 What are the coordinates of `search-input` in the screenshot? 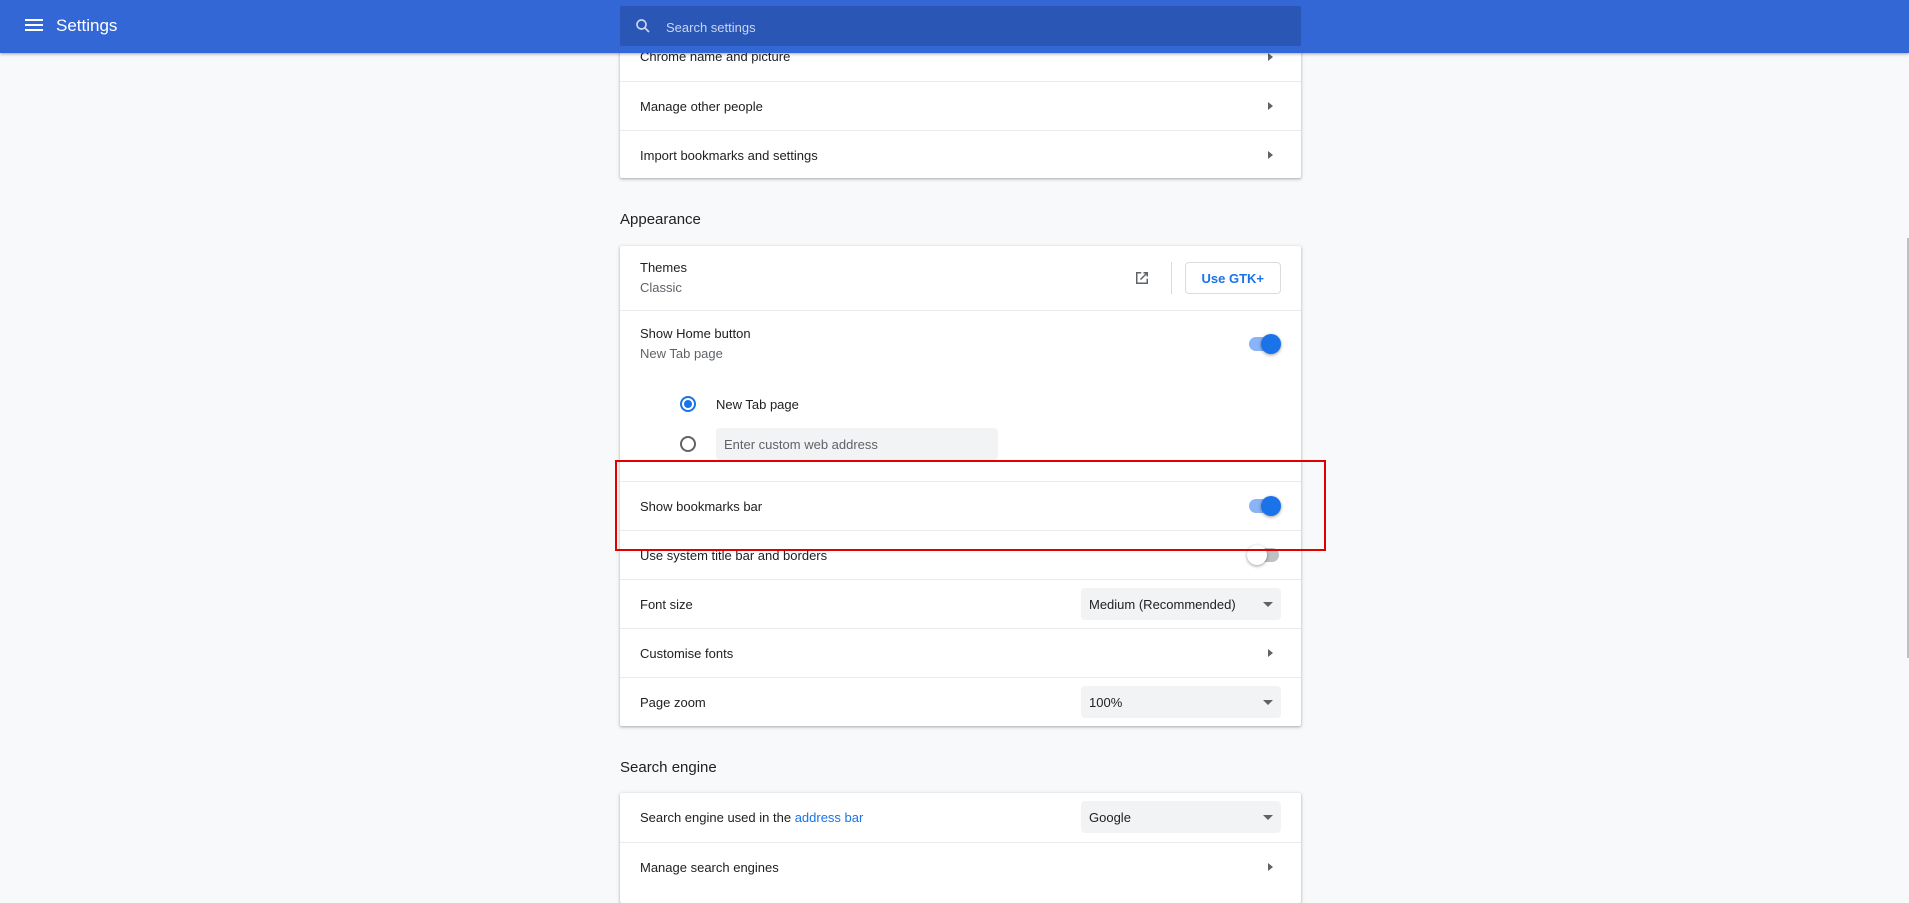 It's located at (966, 27).